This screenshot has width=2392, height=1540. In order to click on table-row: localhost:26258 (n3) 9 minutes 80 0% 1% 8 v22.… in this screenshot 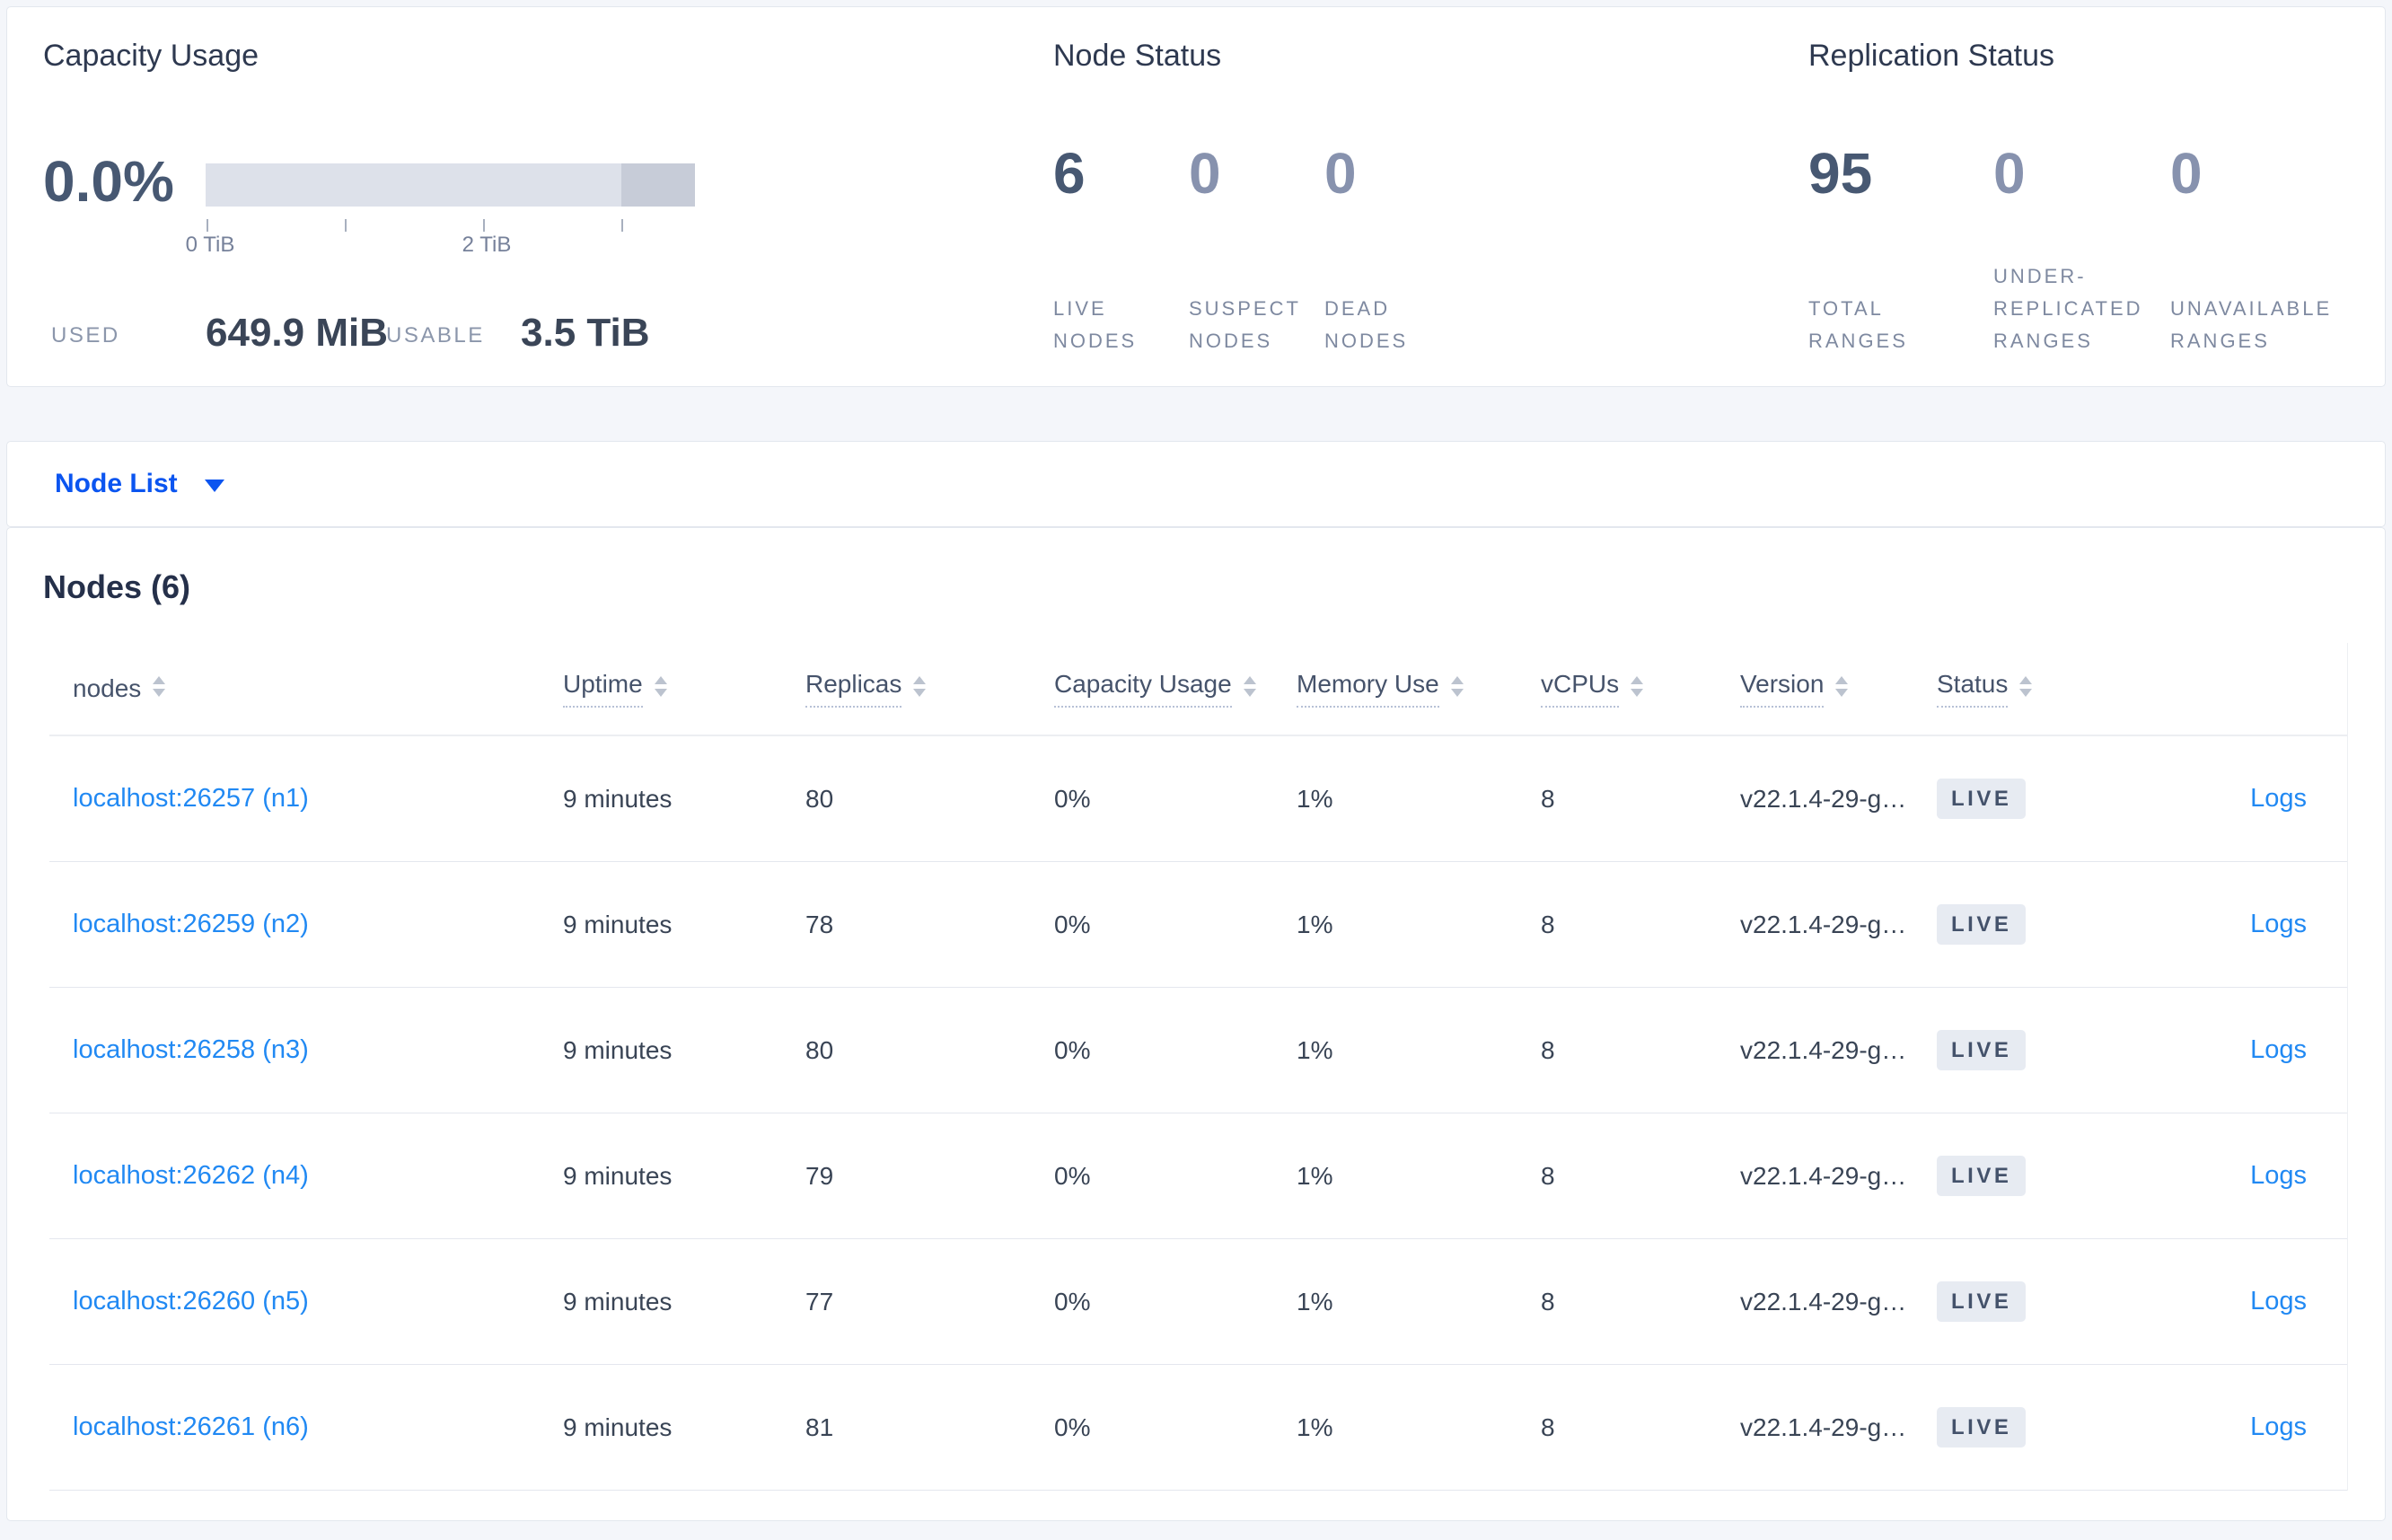, I will do `click(1198, 1050)`.